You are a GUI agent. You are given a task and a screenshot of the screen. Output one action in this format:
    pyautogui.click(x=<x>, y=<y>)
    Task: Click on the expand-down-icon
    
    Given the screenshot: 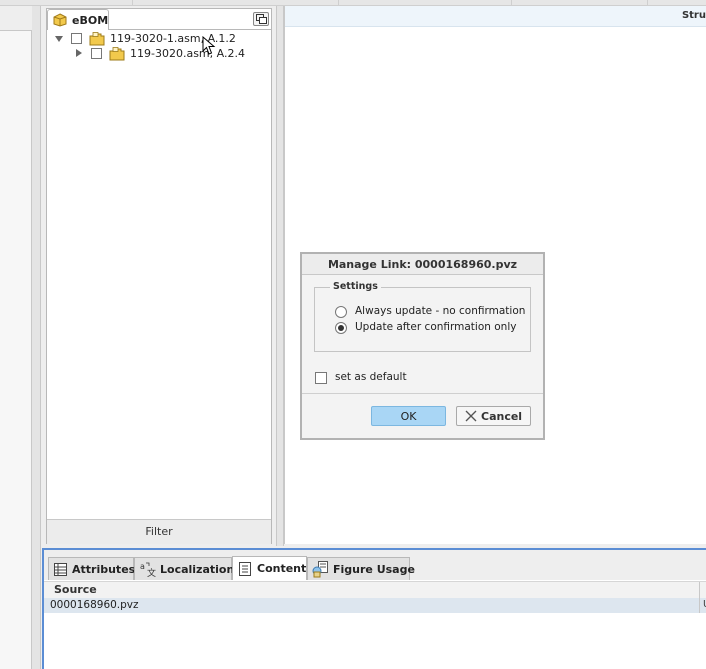 What is the action you would take?
    pyautogui.click(x=59, y=39)
    